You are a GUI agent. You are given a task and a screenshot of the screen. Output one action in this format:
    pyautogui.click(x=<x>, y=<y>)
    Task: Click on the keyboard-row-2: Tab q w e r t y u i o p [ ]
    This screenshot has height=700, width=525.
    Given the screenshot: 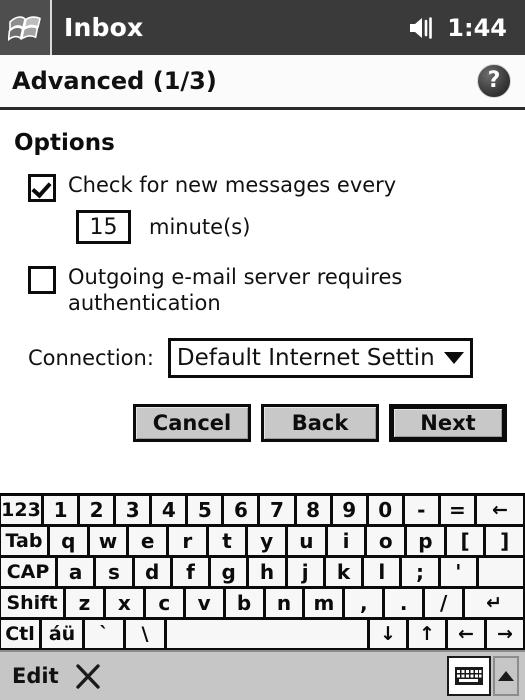 What is the action you would take?
    pyautogui.click(x=262, y=541)
    